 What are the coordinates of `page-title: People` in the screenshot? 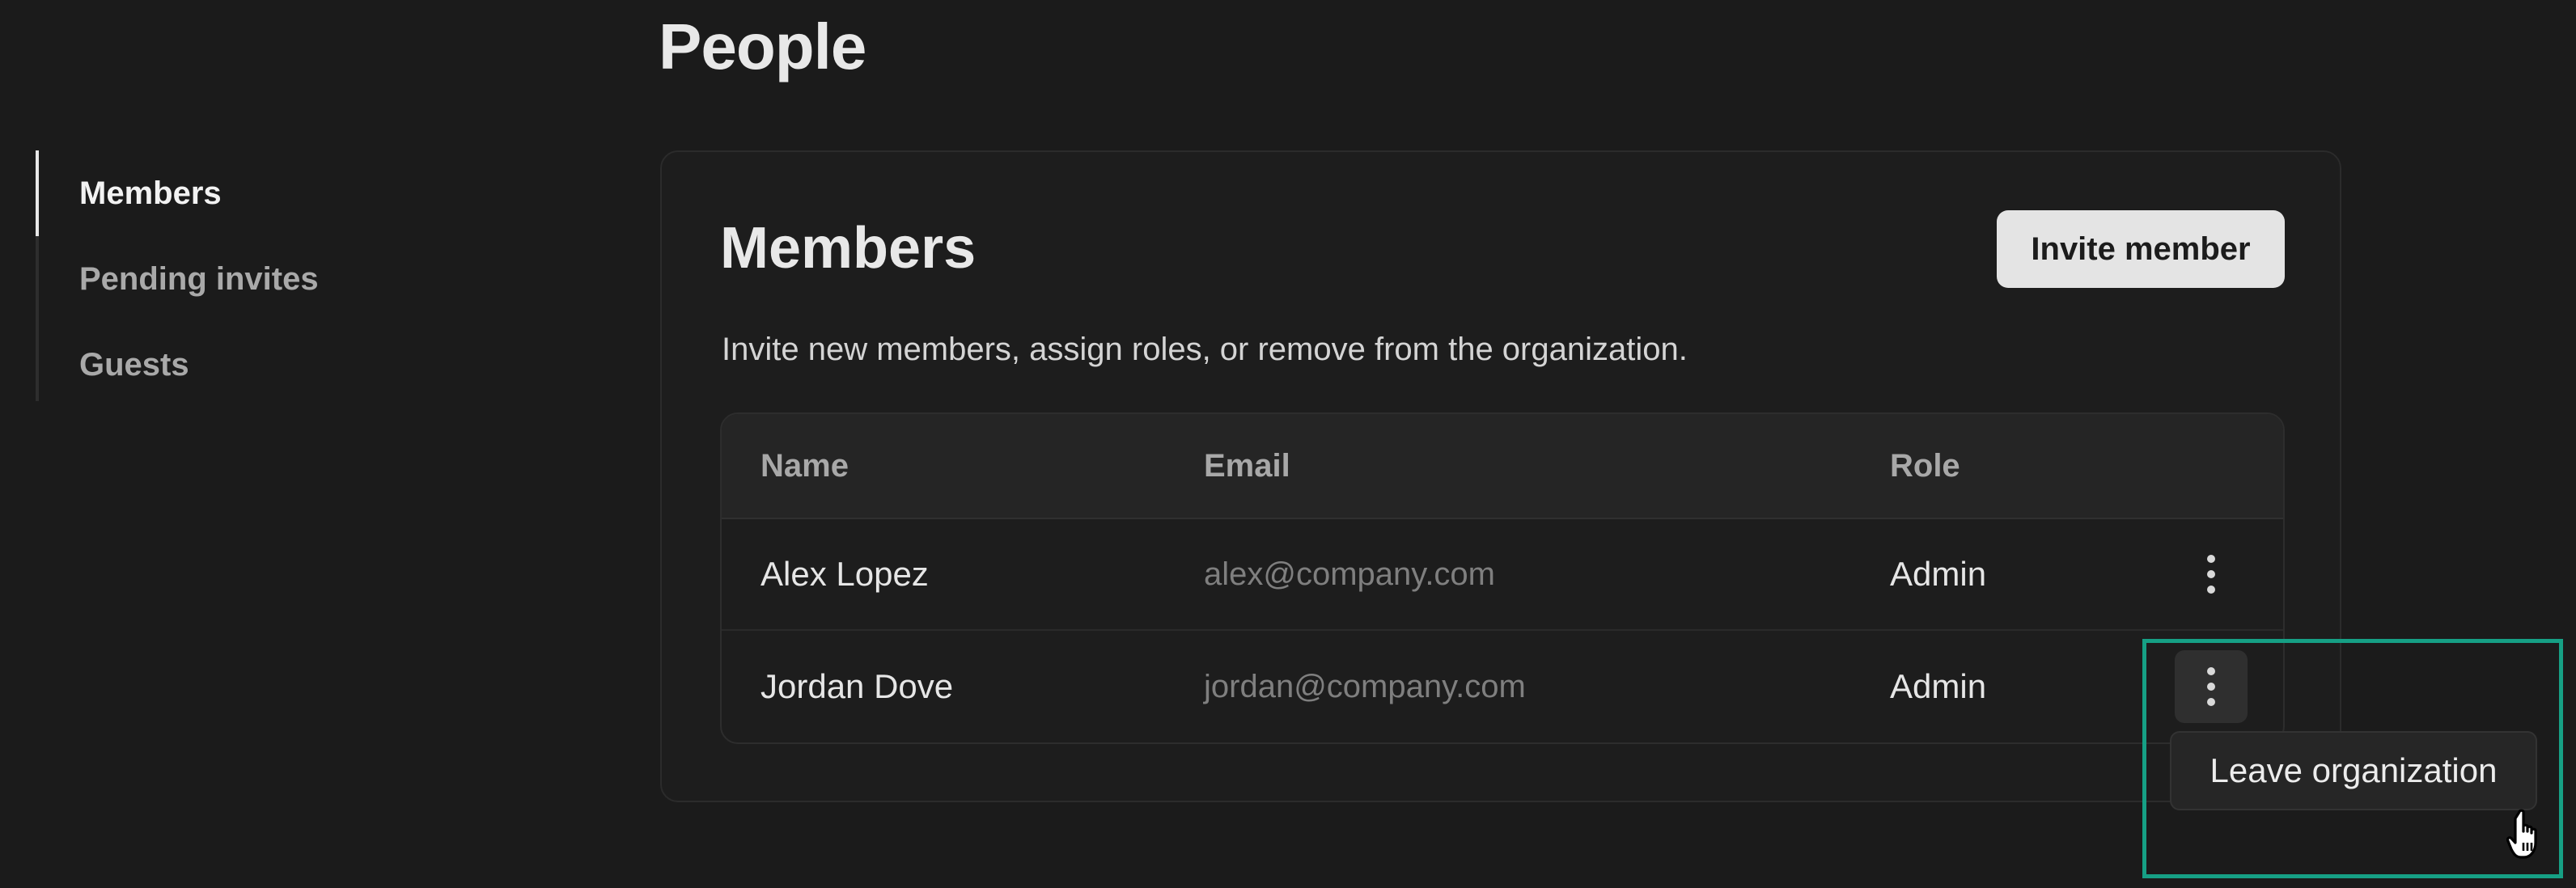 It's located at (762, 46).